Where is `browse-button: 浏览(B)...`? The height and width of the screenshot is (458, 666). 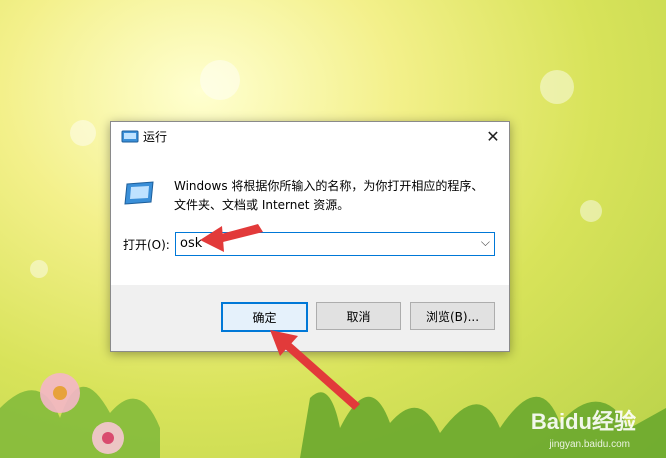 browse-button: 浏览(B)... is located at coordinates (452, 316).